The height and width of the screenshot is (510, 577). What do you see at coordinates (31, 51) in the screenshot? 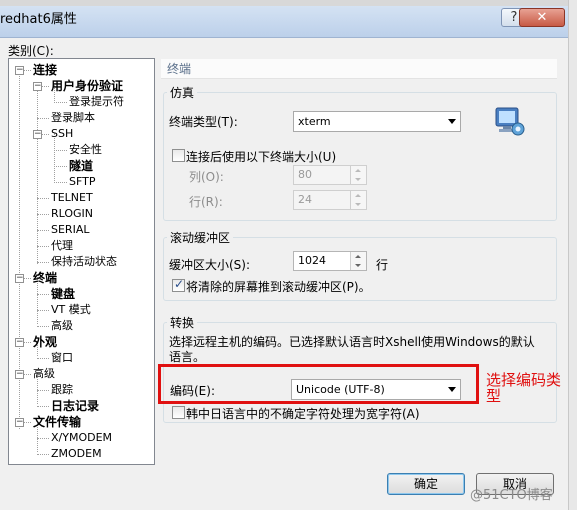
I see `category-label: 类别(C):` at bounding box center [31, 51].